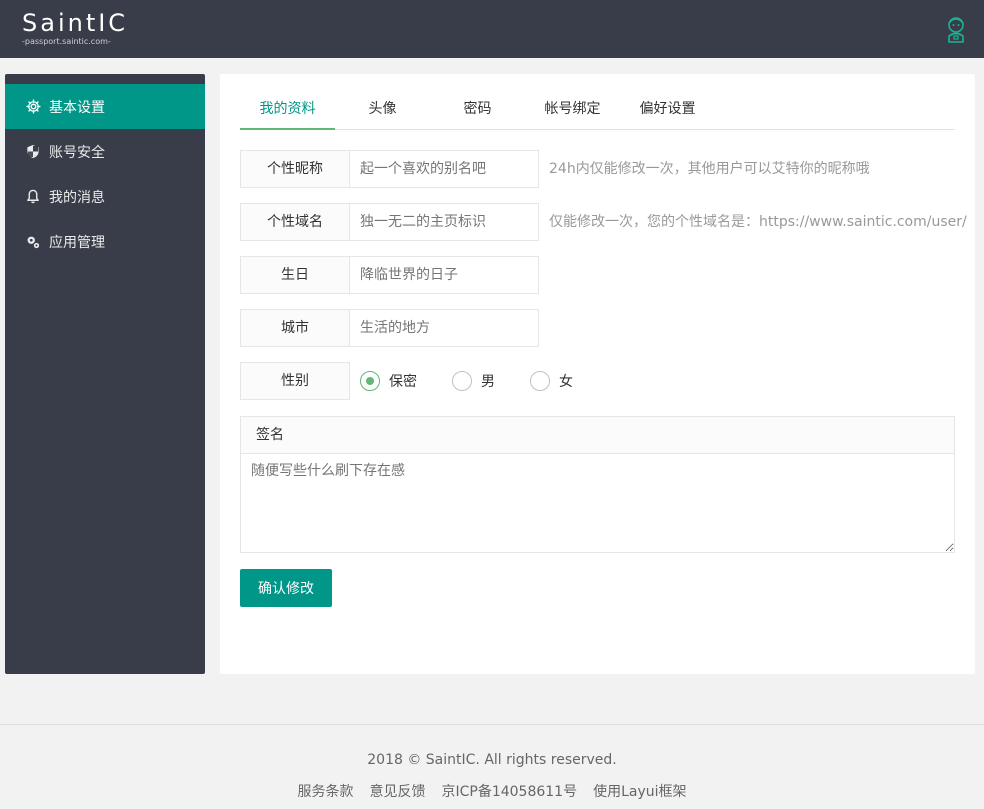  What do you see at coordinates (295, 328) in the screenshot?
I see `city-label: 城市` at bounding box center [295, 328].